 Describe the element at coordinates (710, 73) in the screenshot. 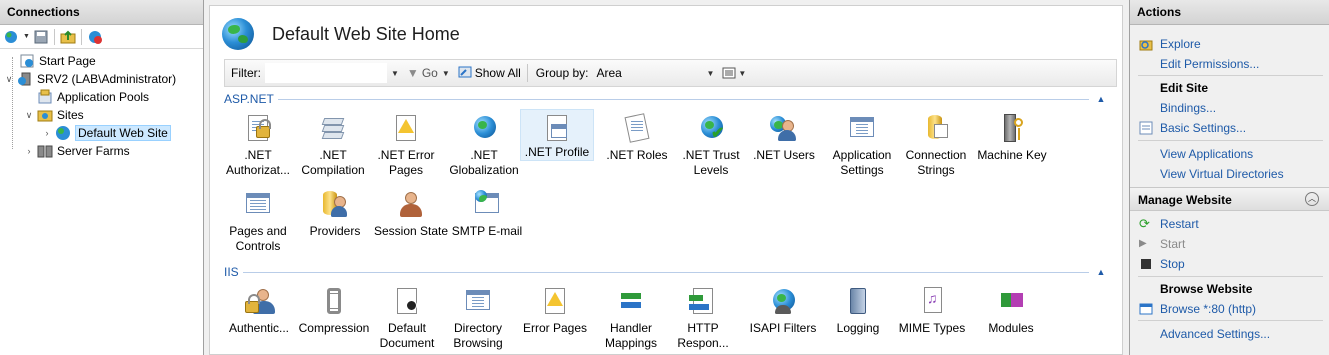

I see `group-by-dropdown-icon: ▼` at that location.